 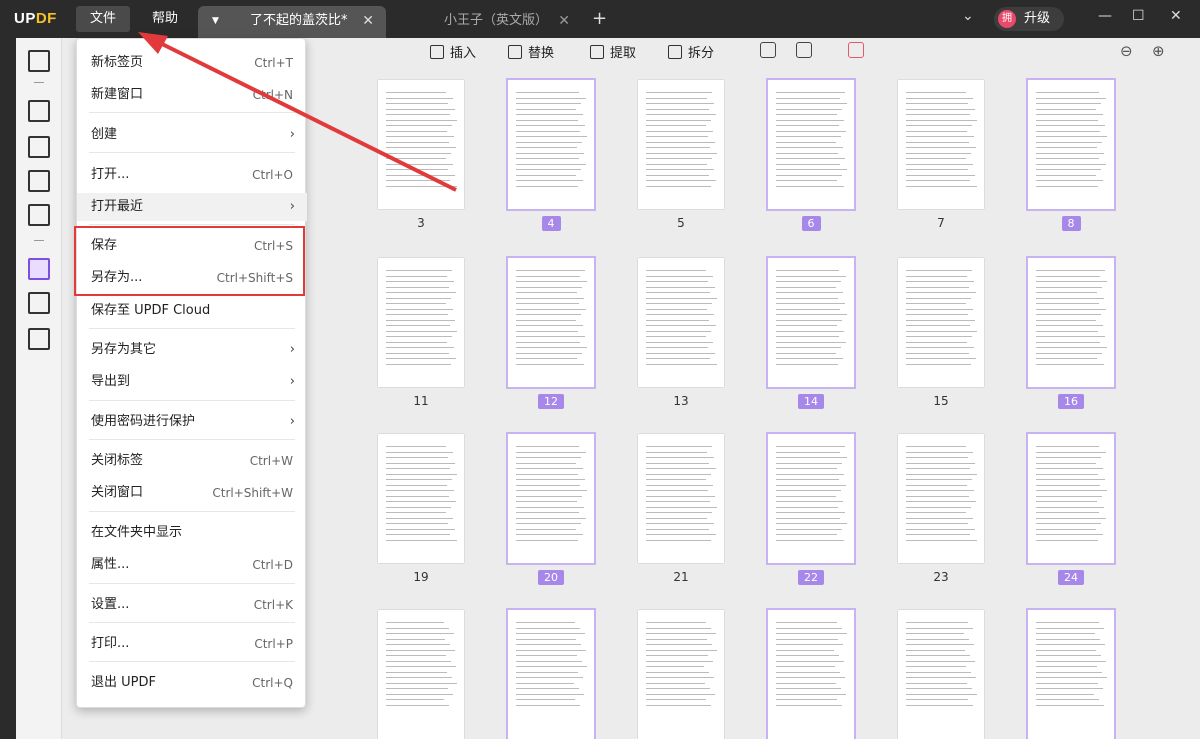 I want to click on menu-item: 关闭标签 Ctrl+W, so click(x=192, y=461).